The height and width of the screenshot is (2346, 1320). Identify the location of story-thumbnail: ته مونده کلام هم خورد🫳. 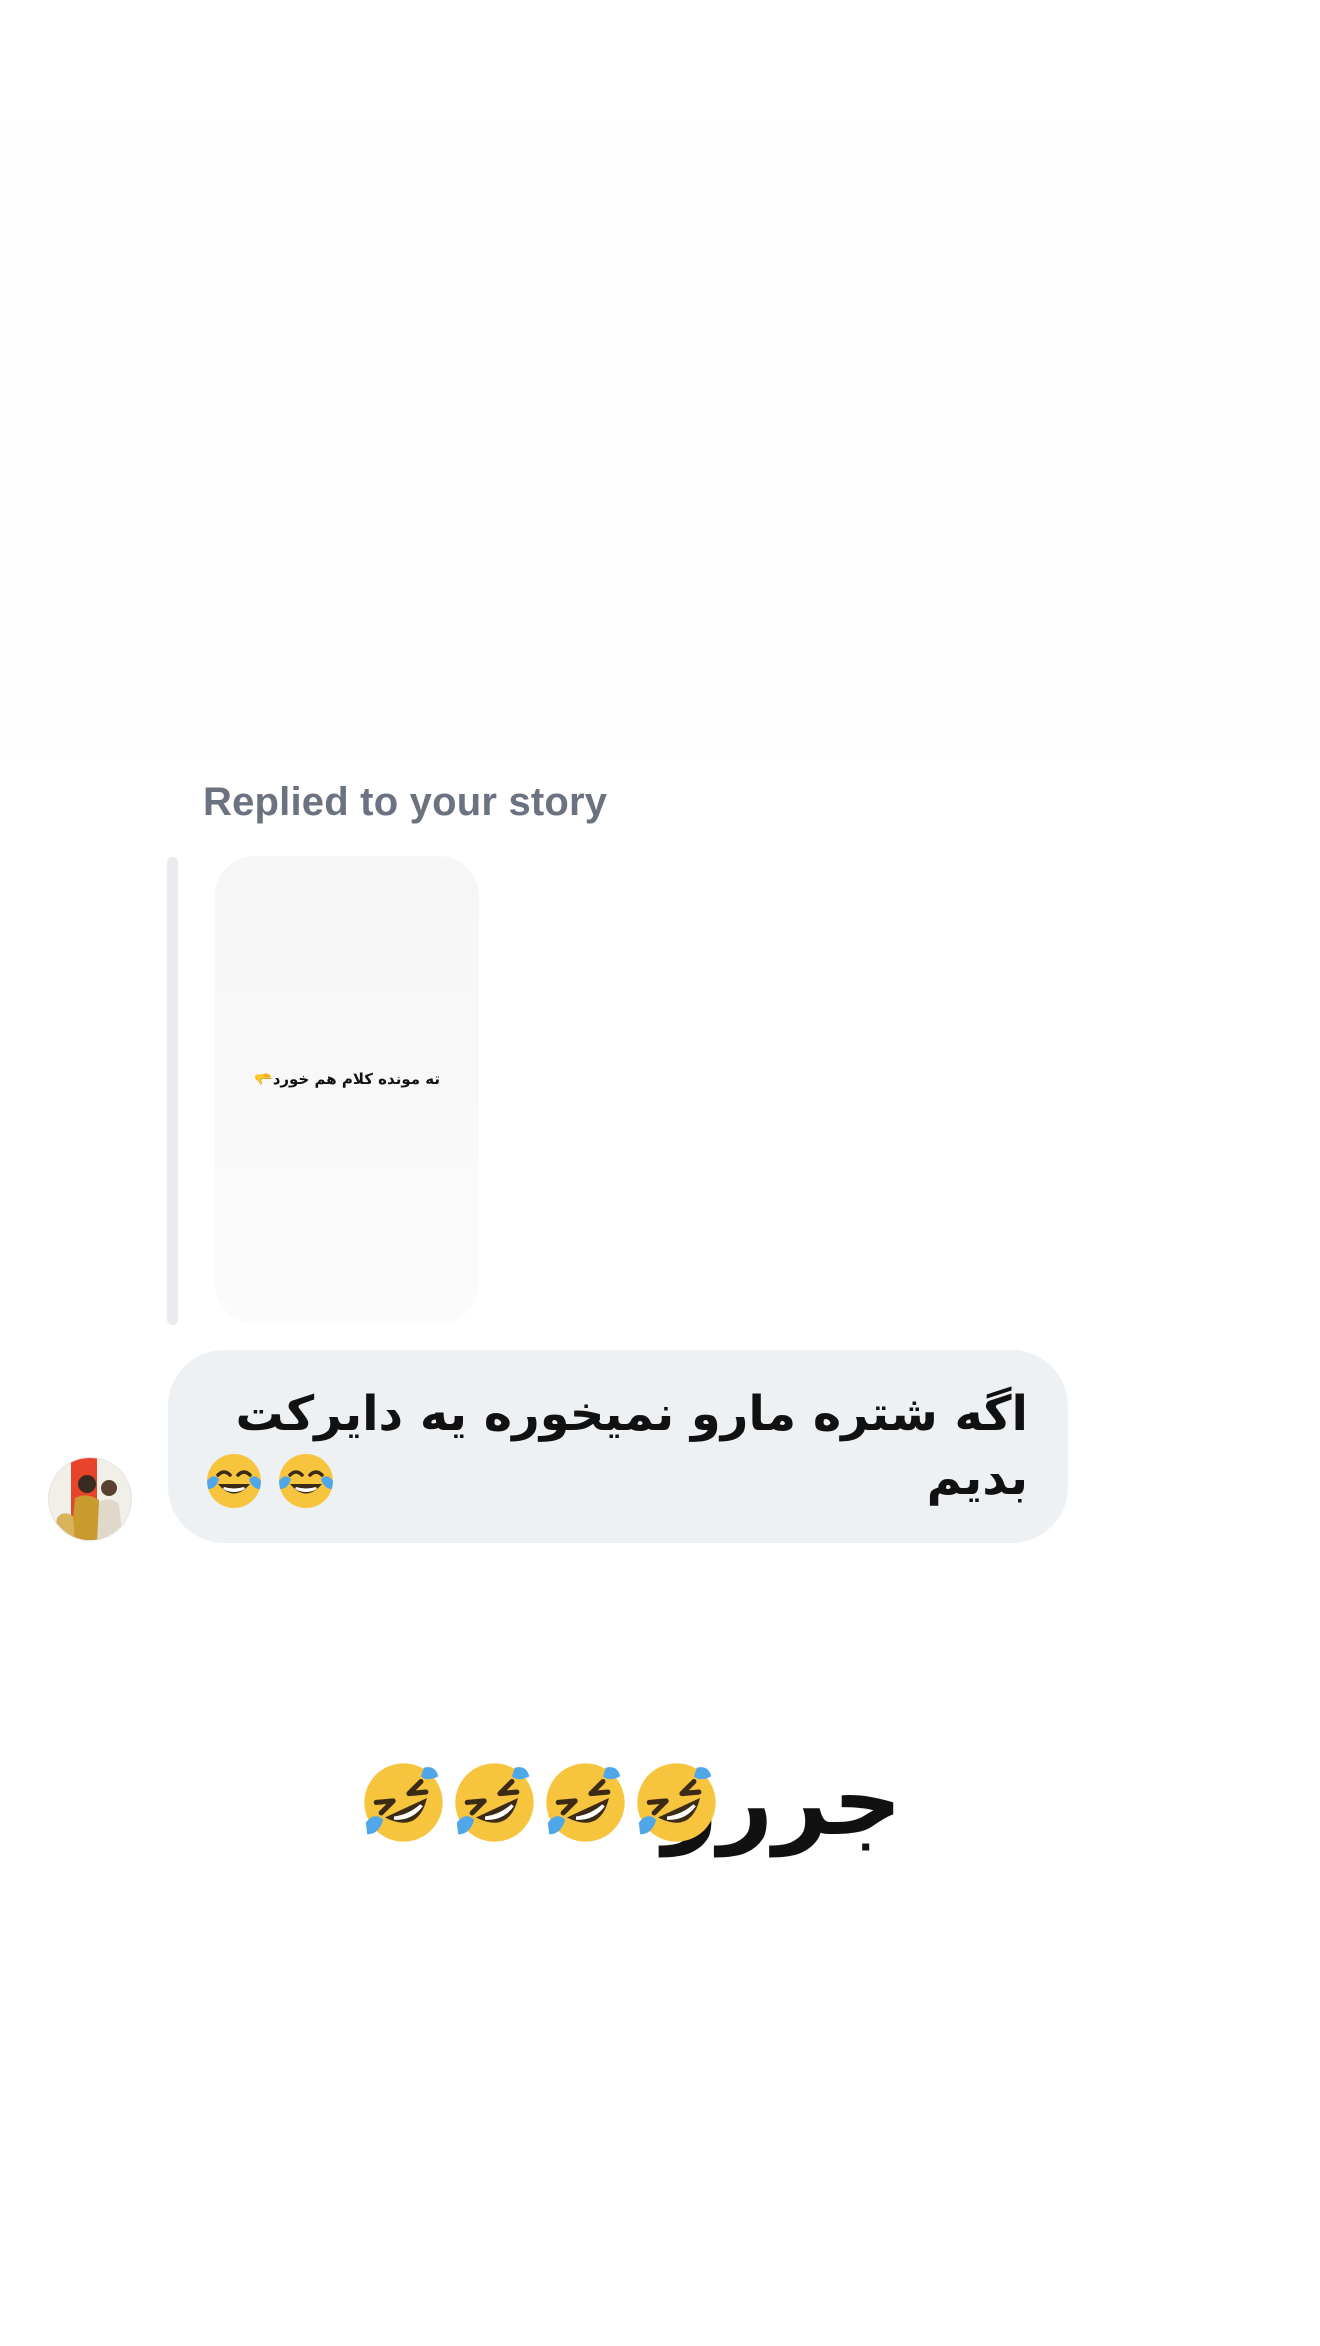
(347, 1090).